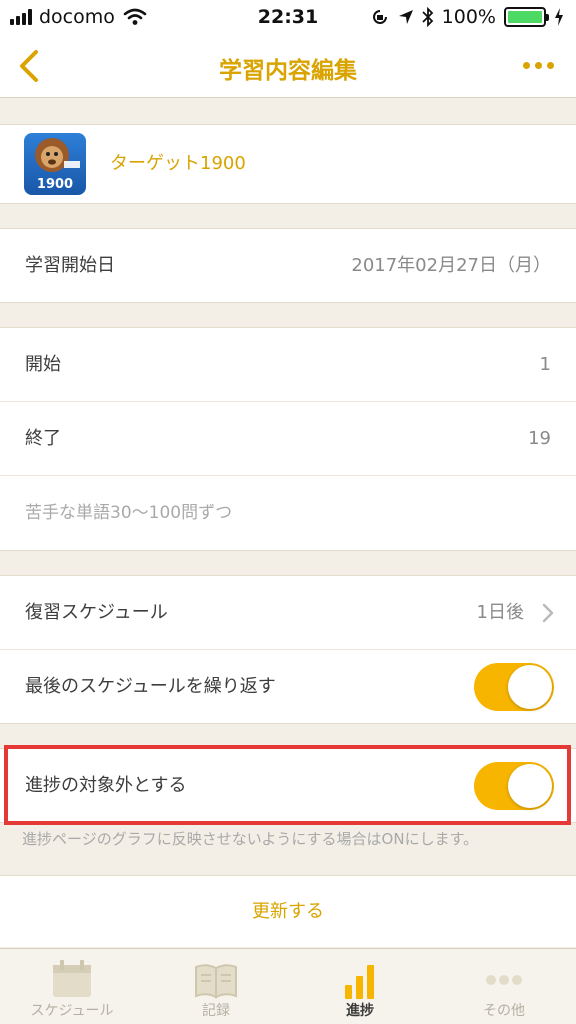  What do you see at coordinates (288, 613) in the screenshot?
I see `review-schedule-row: 復習スケジュール 1日後` at bounding box center [288, 613].